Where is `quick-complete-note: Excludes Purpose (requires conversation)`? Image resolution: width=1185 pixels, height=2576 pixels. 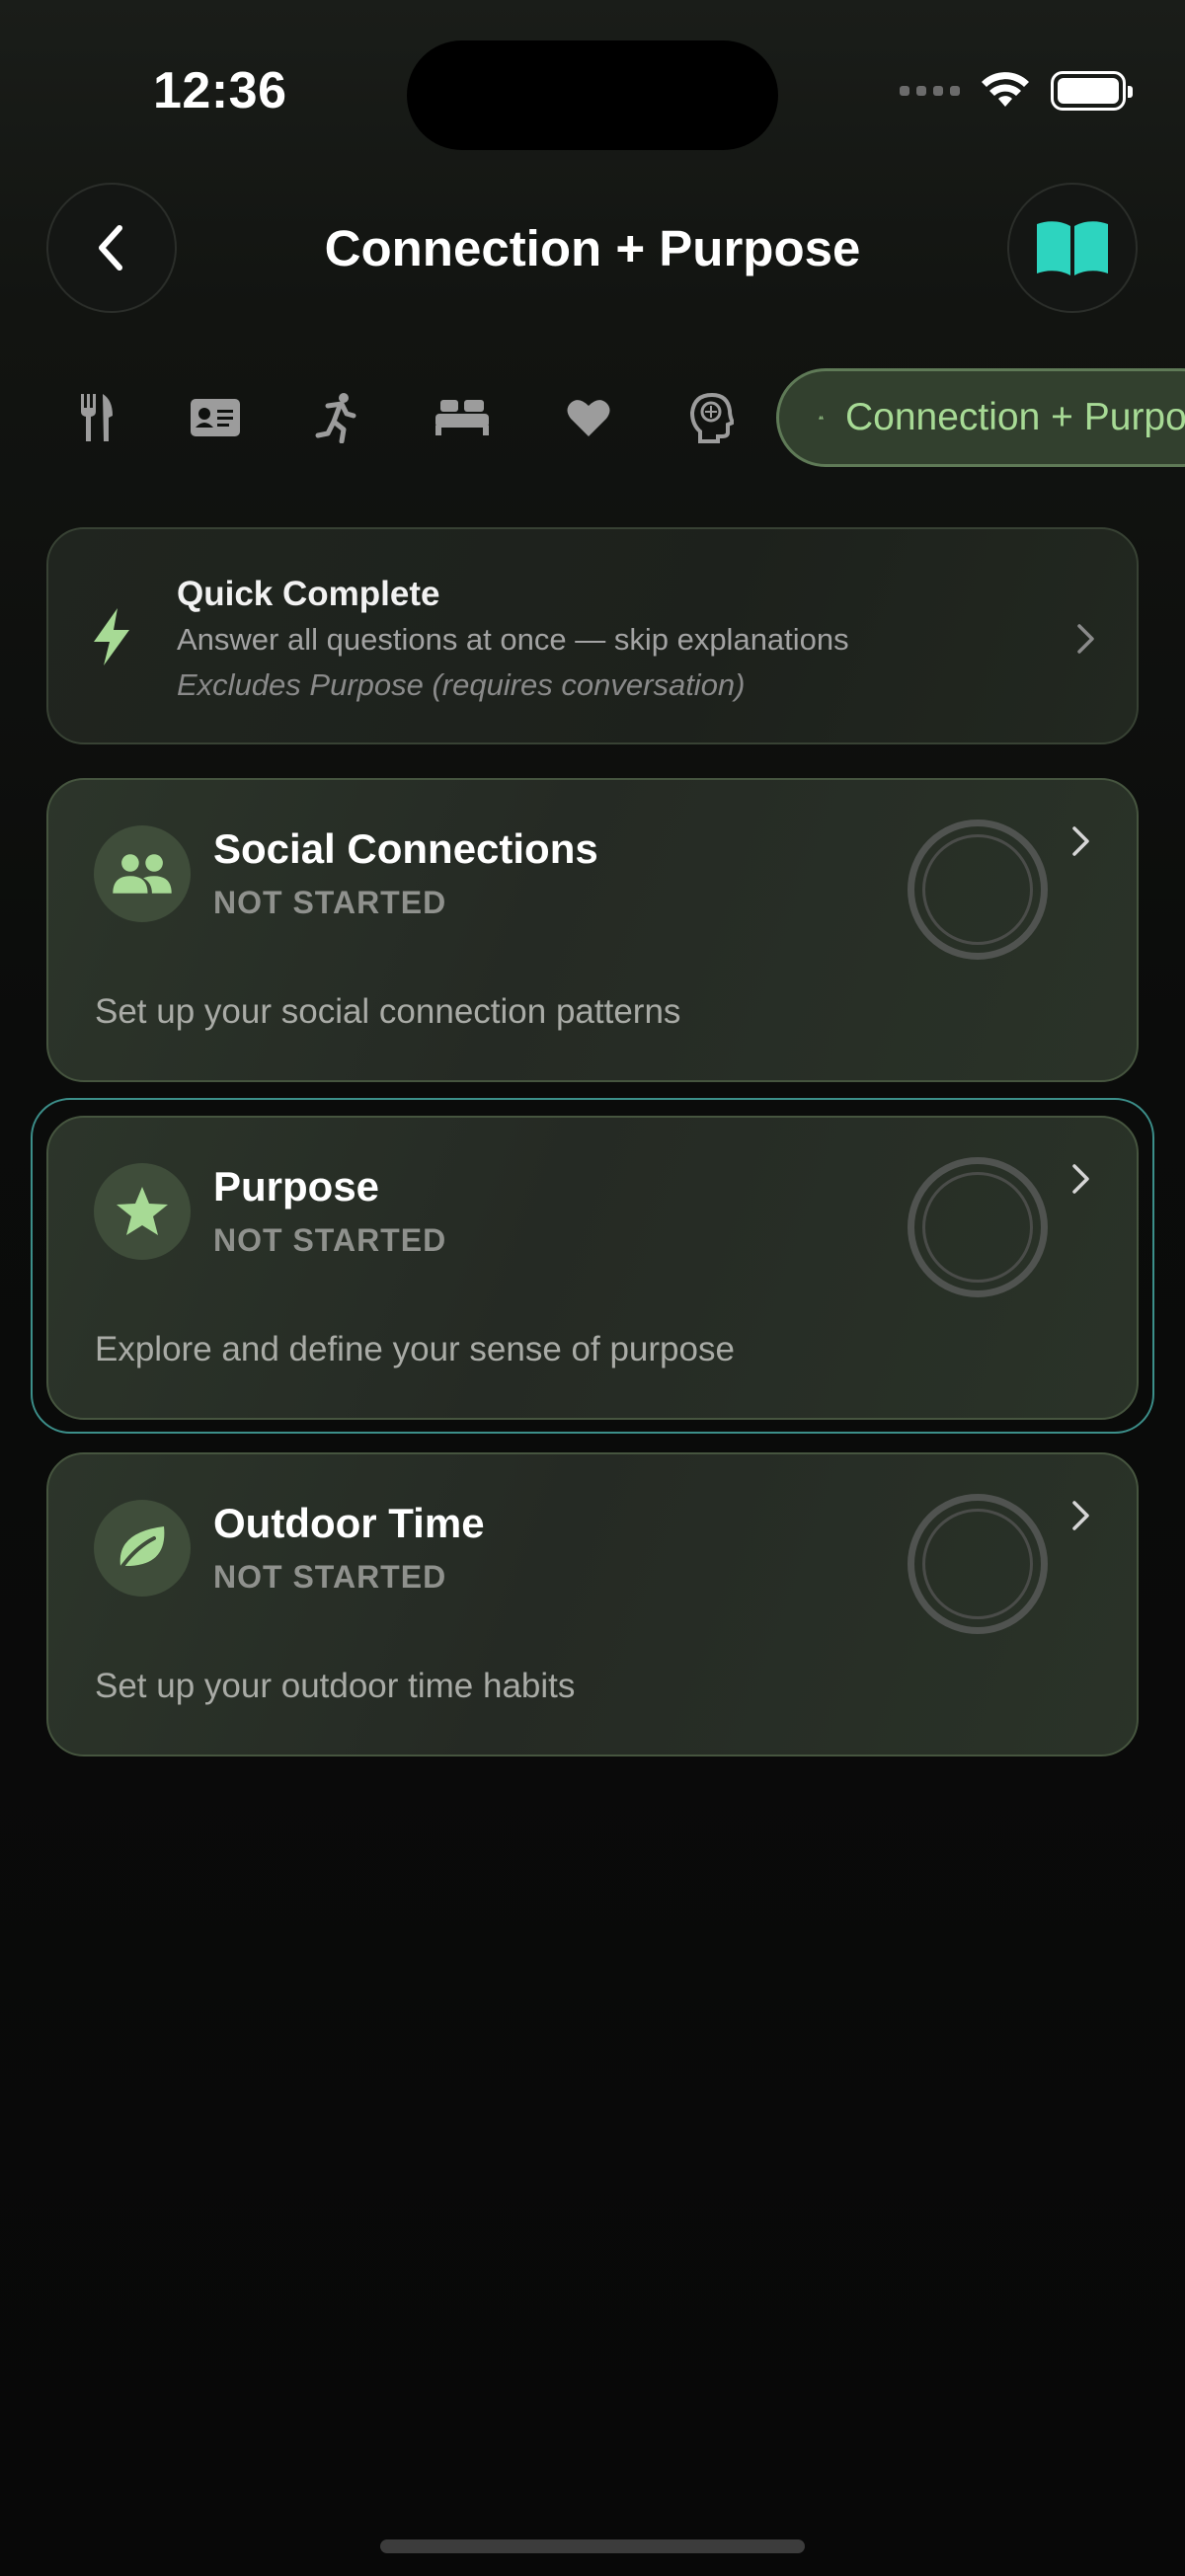 quick-complete-note: Excludes Purpose (requires conversation) is located at coordinates (461, 684).